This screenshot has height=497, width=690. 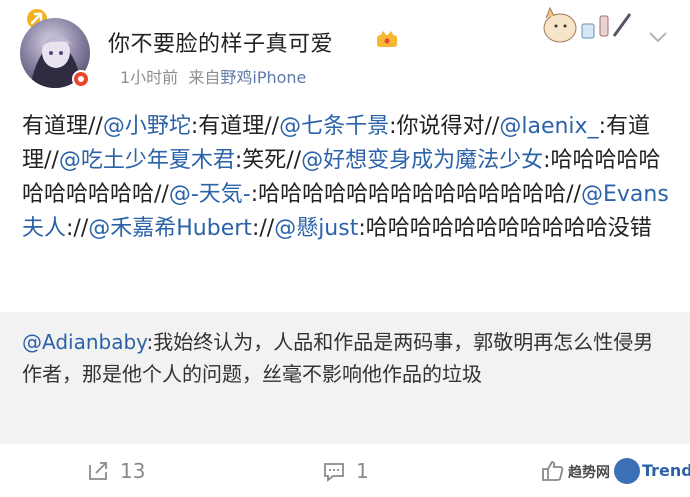 What do you see at coordinates (220, 42) in the screenshot?
I see `username: 你不要脸的样子真可爱` at bounding box center [220, 42].